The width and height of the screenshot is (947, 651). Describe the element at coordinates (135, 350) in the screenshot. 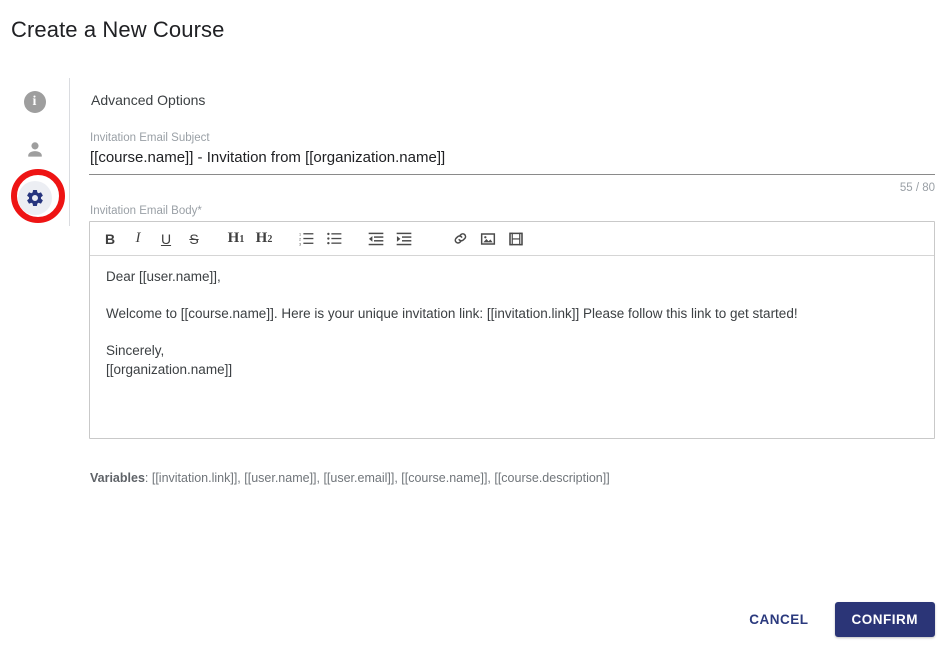

I see `editor-paragraph: Sincerely,` at that location.